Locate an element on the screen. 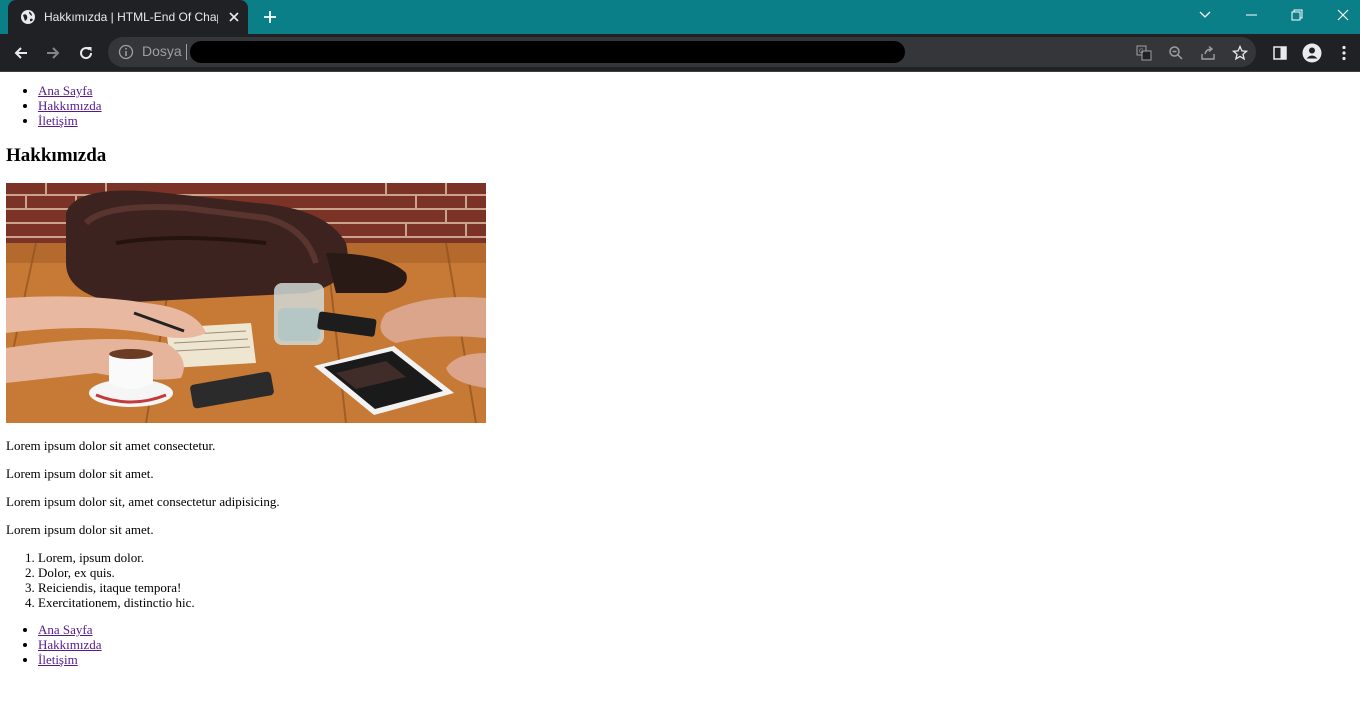 Image resolution: width=1360 pixels, height=716 pixels. restore-button is located at coordinates (1297, 15).